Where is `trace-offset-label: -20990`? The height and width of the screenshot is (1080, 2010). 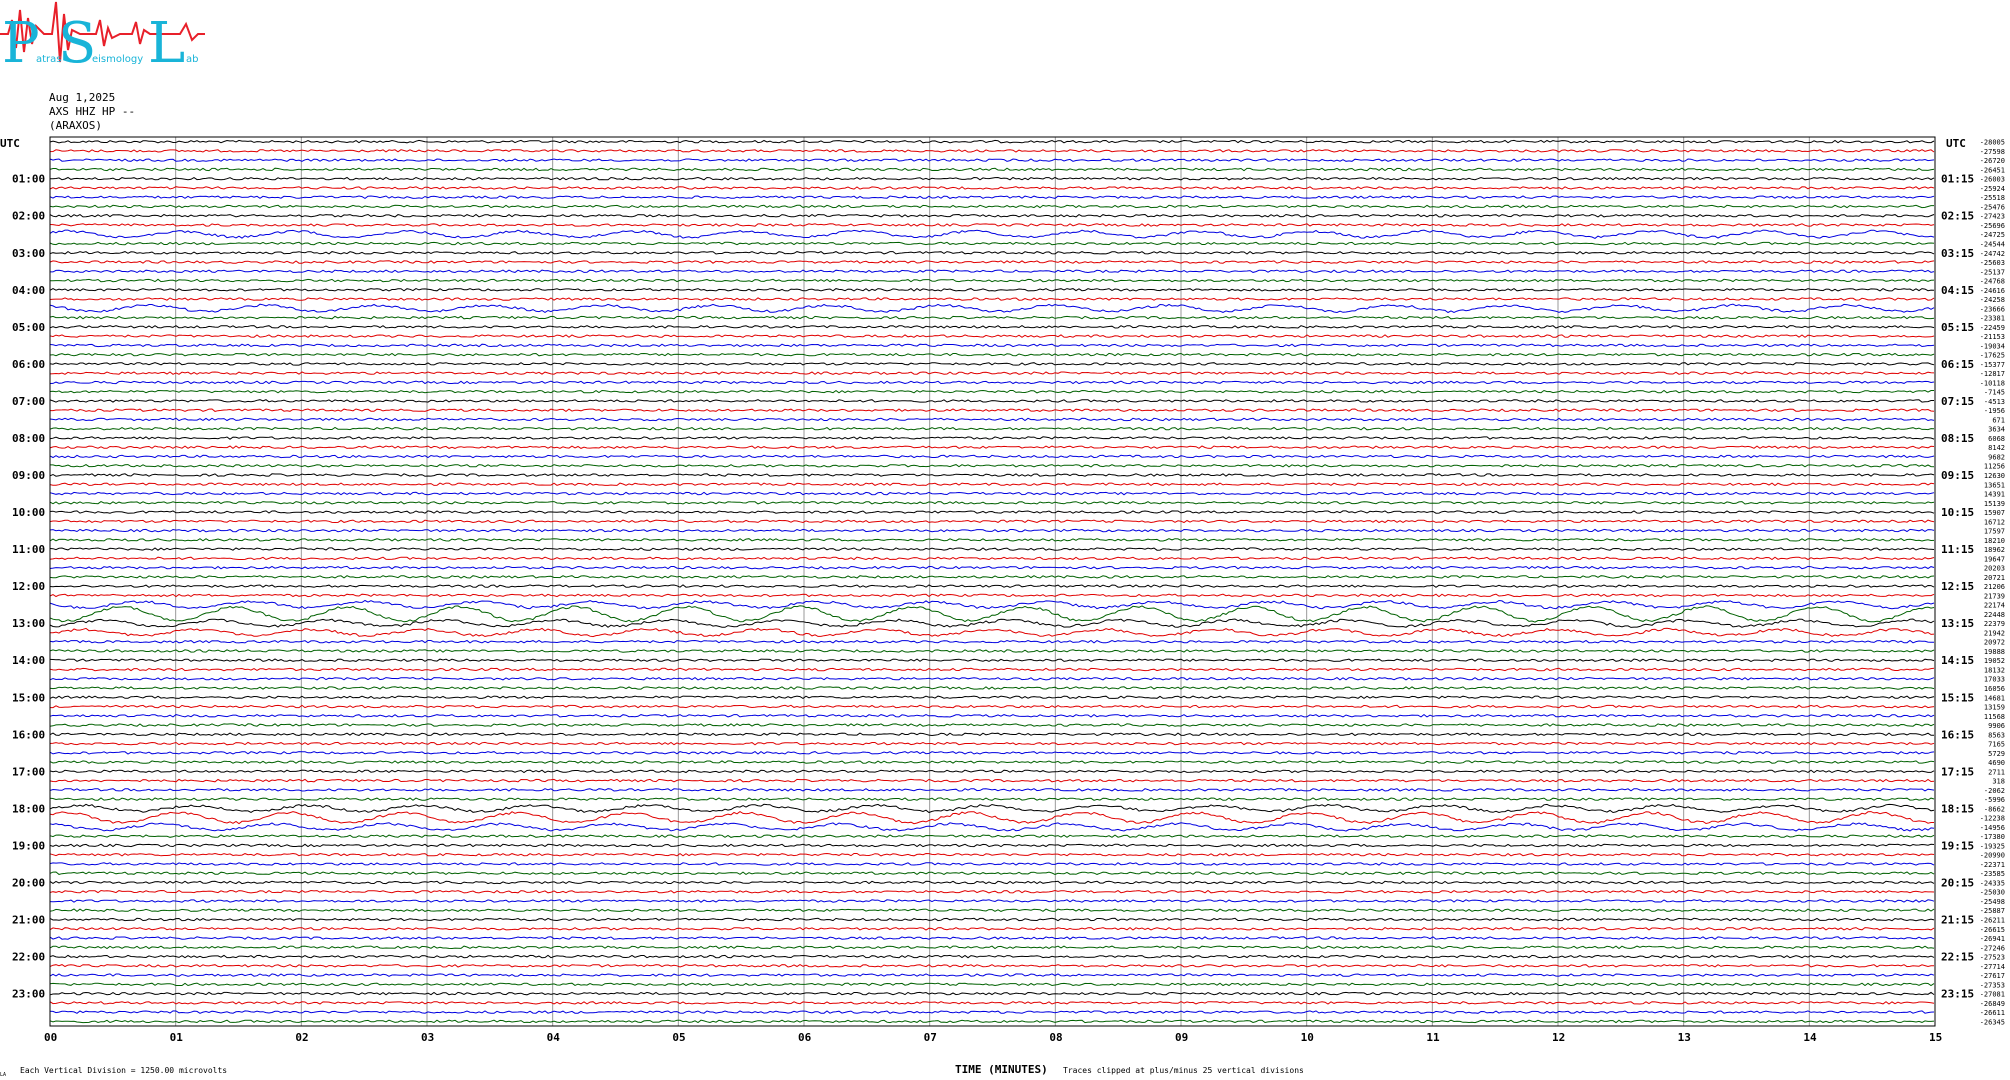
trace-offset-label: -20990 is located at coordinates (1992, 856).